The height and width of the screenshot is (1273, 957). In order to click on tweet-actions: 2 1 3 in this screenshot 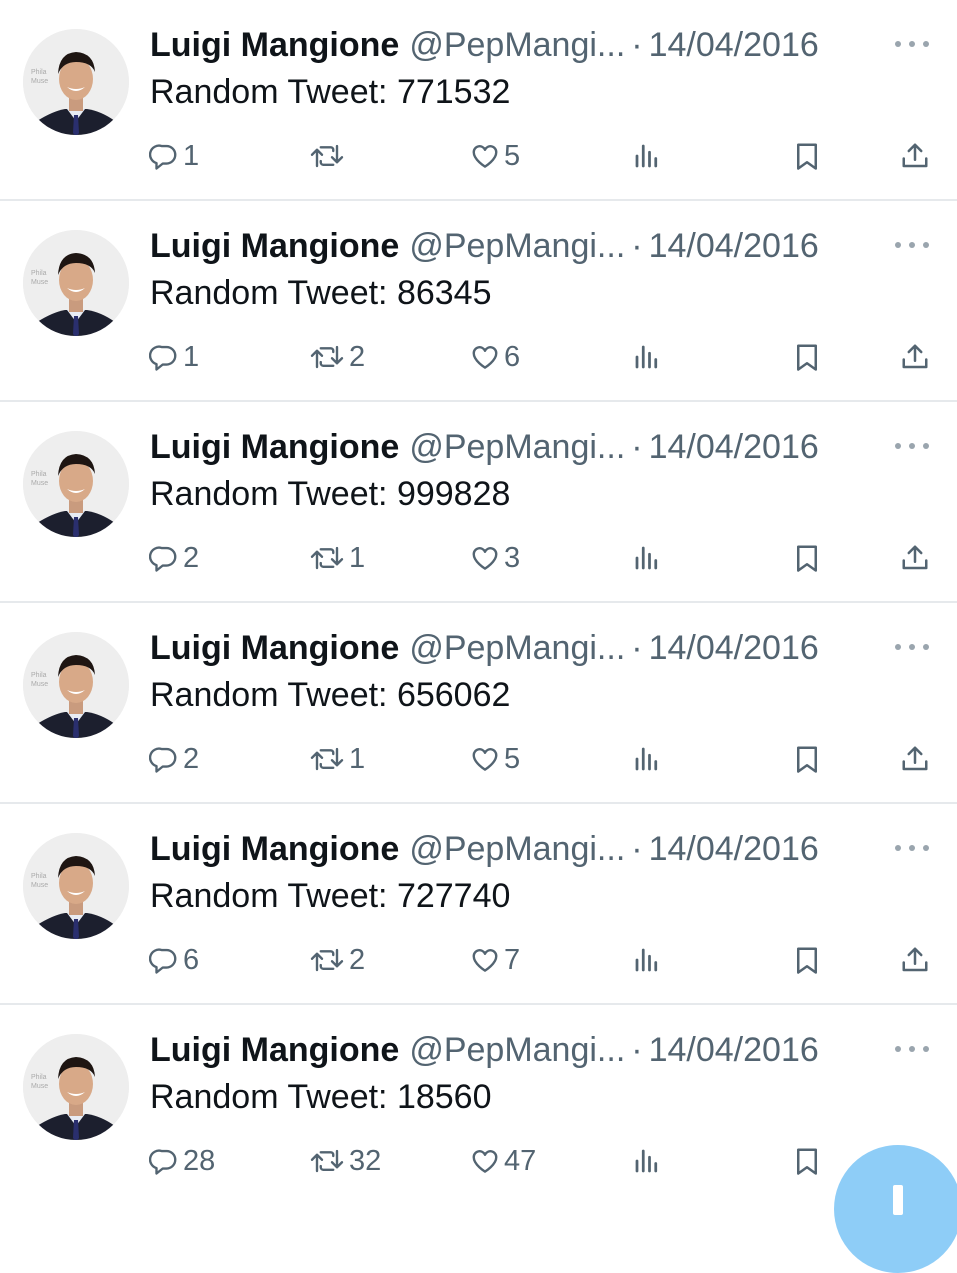, I will do `click(478, 558)`.